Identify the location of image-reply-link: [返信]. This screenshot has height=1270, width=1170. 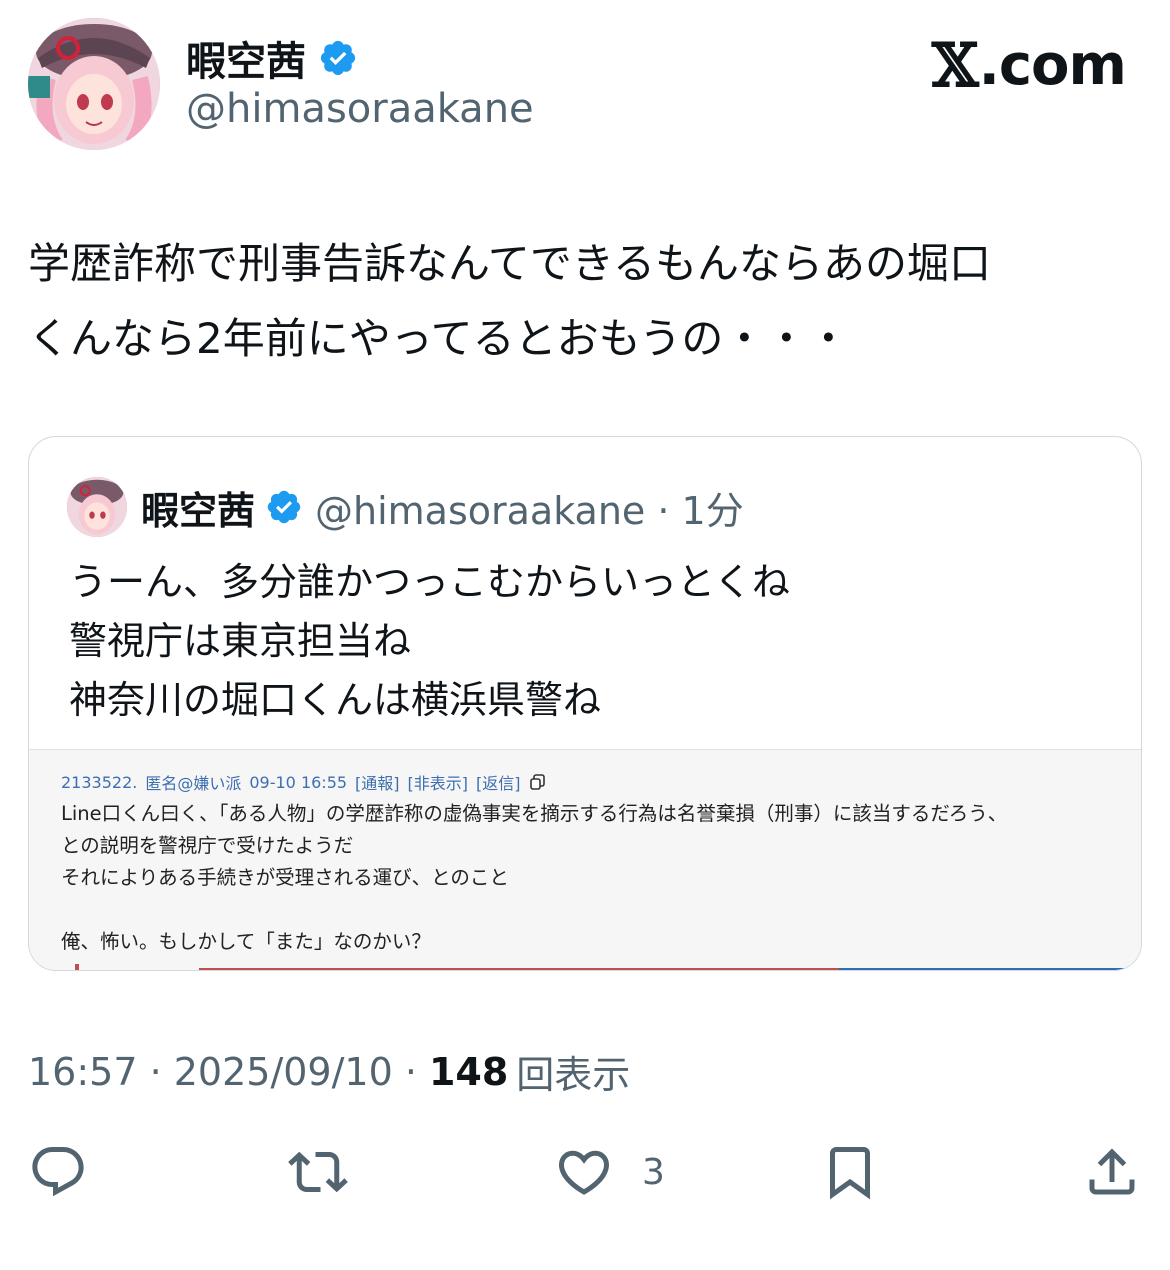
(498, 783).